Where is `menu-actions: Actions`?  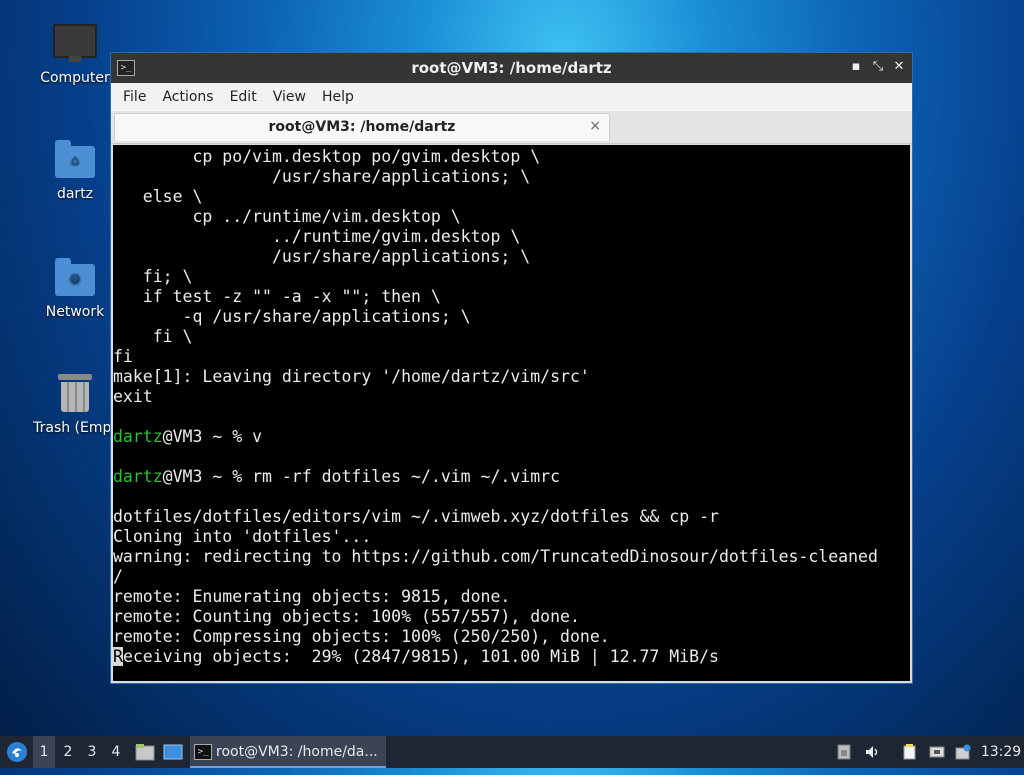 menu-actions: Actions is located at coordinates (187, 97).